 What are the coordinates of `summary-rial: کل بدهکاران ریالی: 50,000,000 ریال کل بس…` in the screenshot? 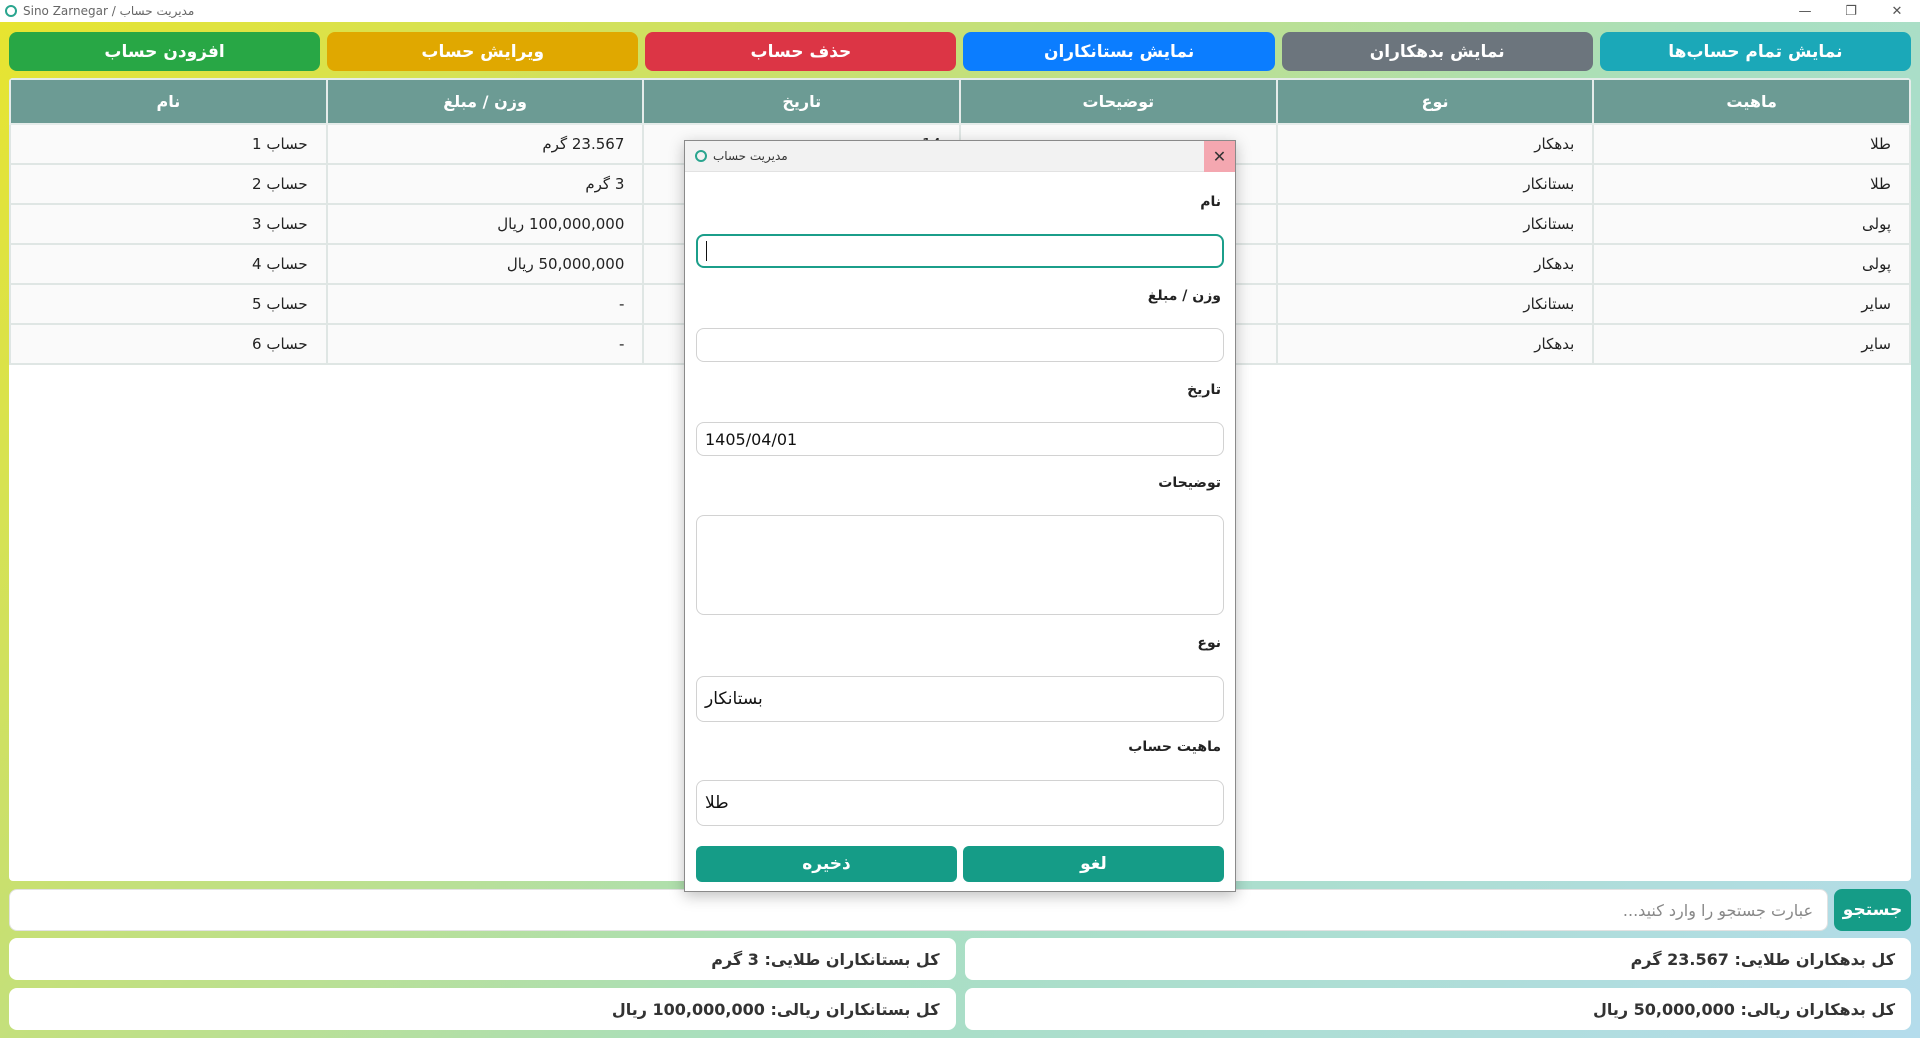 It's located at (960, 1009).